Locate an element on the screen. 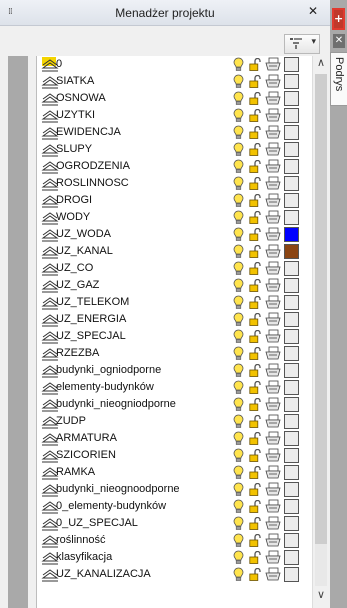 This screenshot has height=608, width=347. scroll-thumb is located at coordinates (321, 309).